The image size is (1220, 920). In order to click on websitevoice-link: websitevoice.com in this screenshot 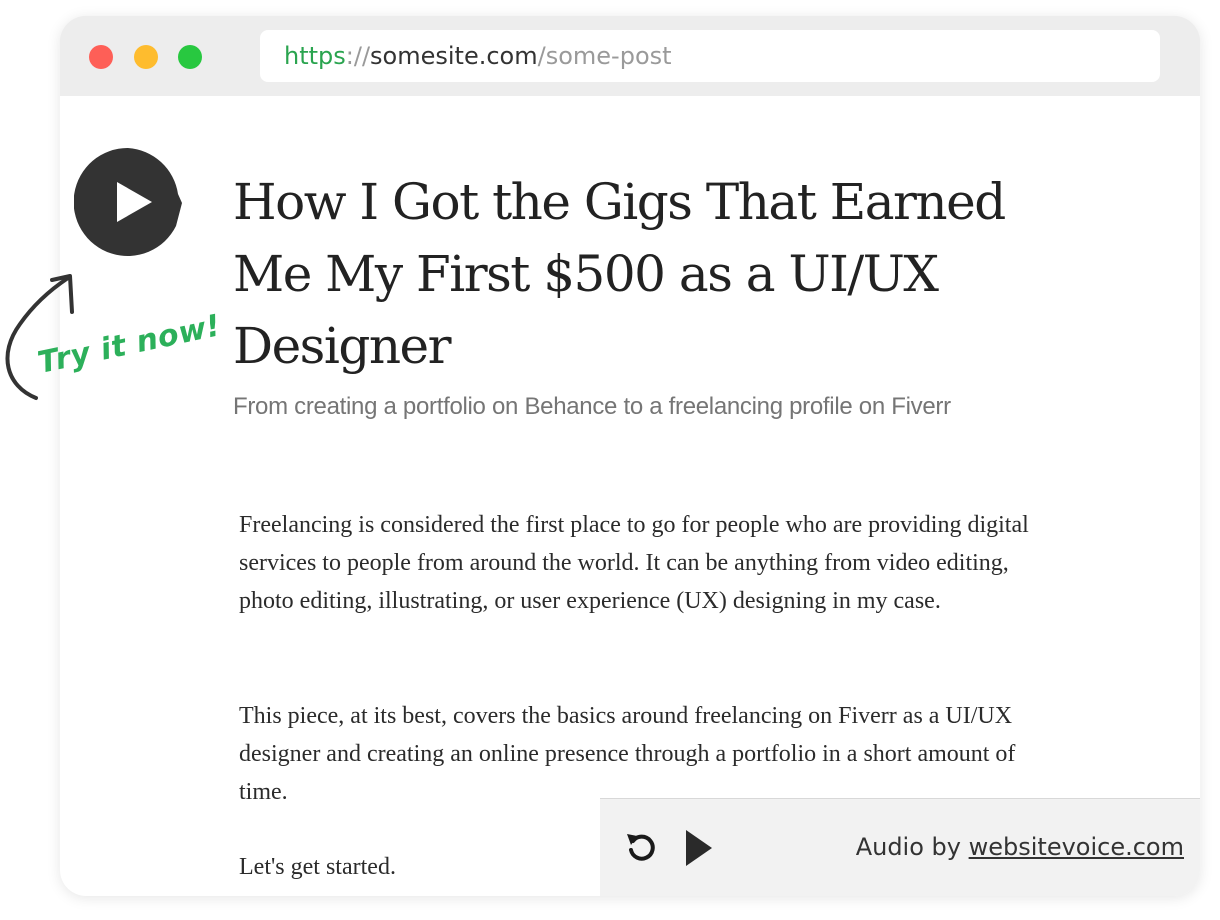, I will do `click(1076, 847)`.